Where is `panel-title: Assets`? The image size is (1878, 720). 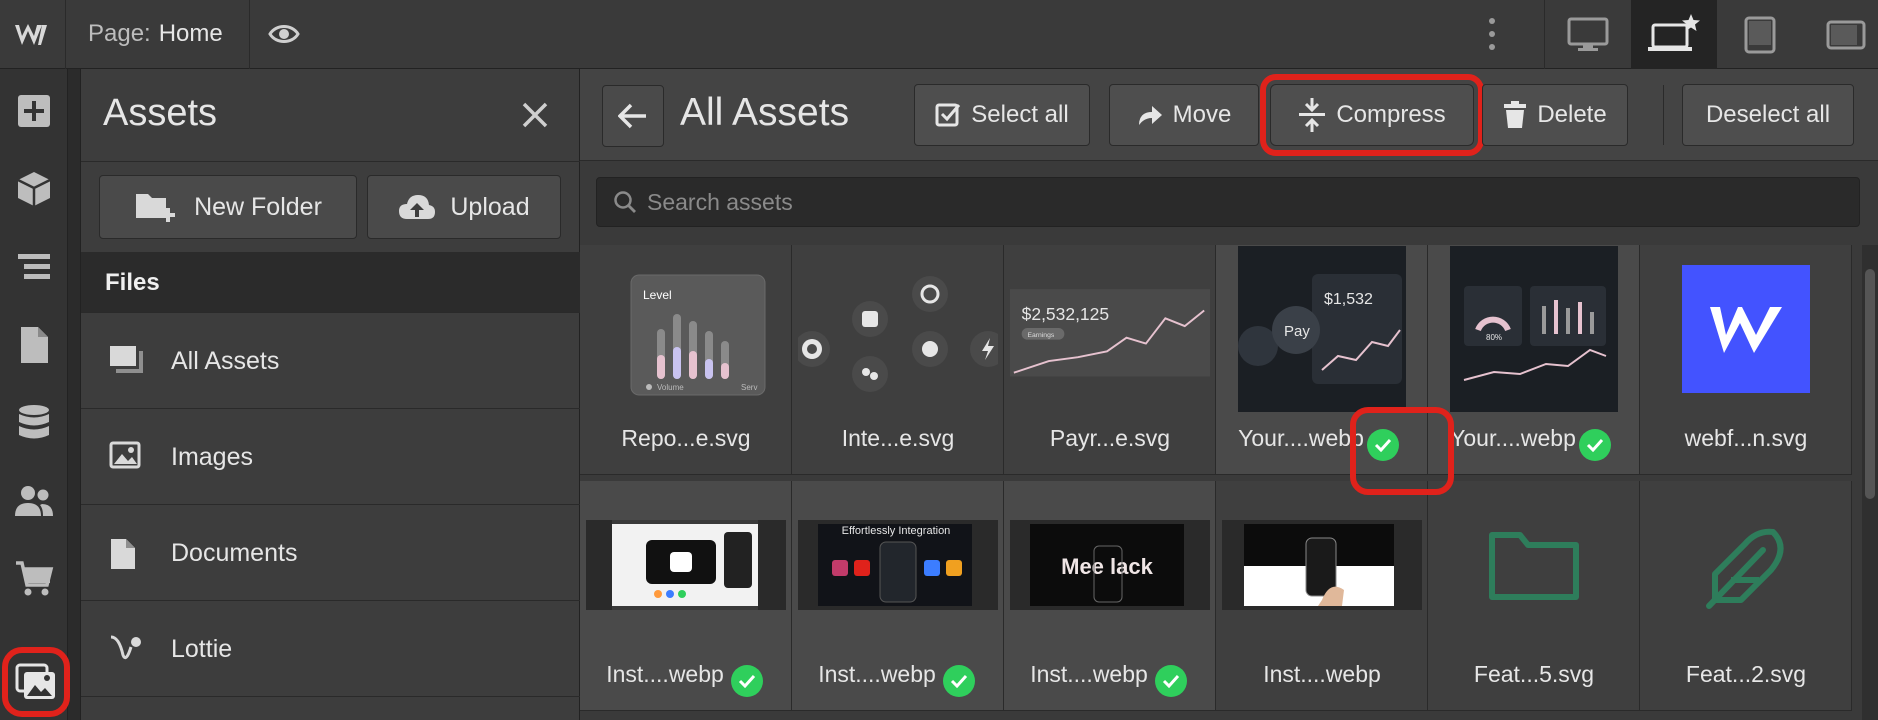
panel-title: Assets is located at coordinates (160, 113).